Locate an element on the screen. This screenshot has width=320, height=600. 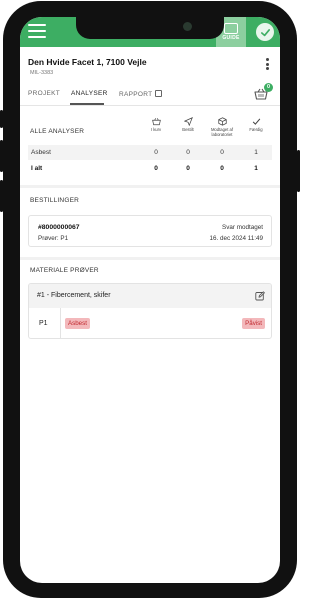
material-card-header: #1 - Fibercement, skifer is located at coordinates (150, 296).